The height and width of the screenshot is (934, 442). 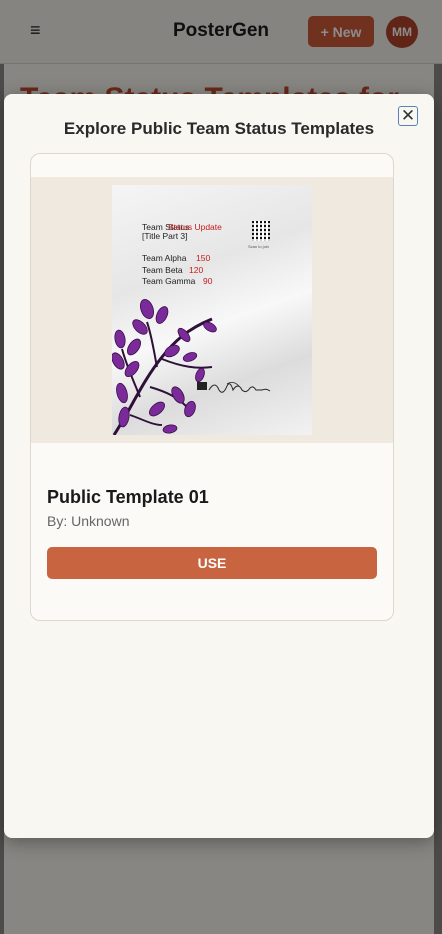 I want to click on poster-row-team: Team Gamma, so click(x=169, y=281).